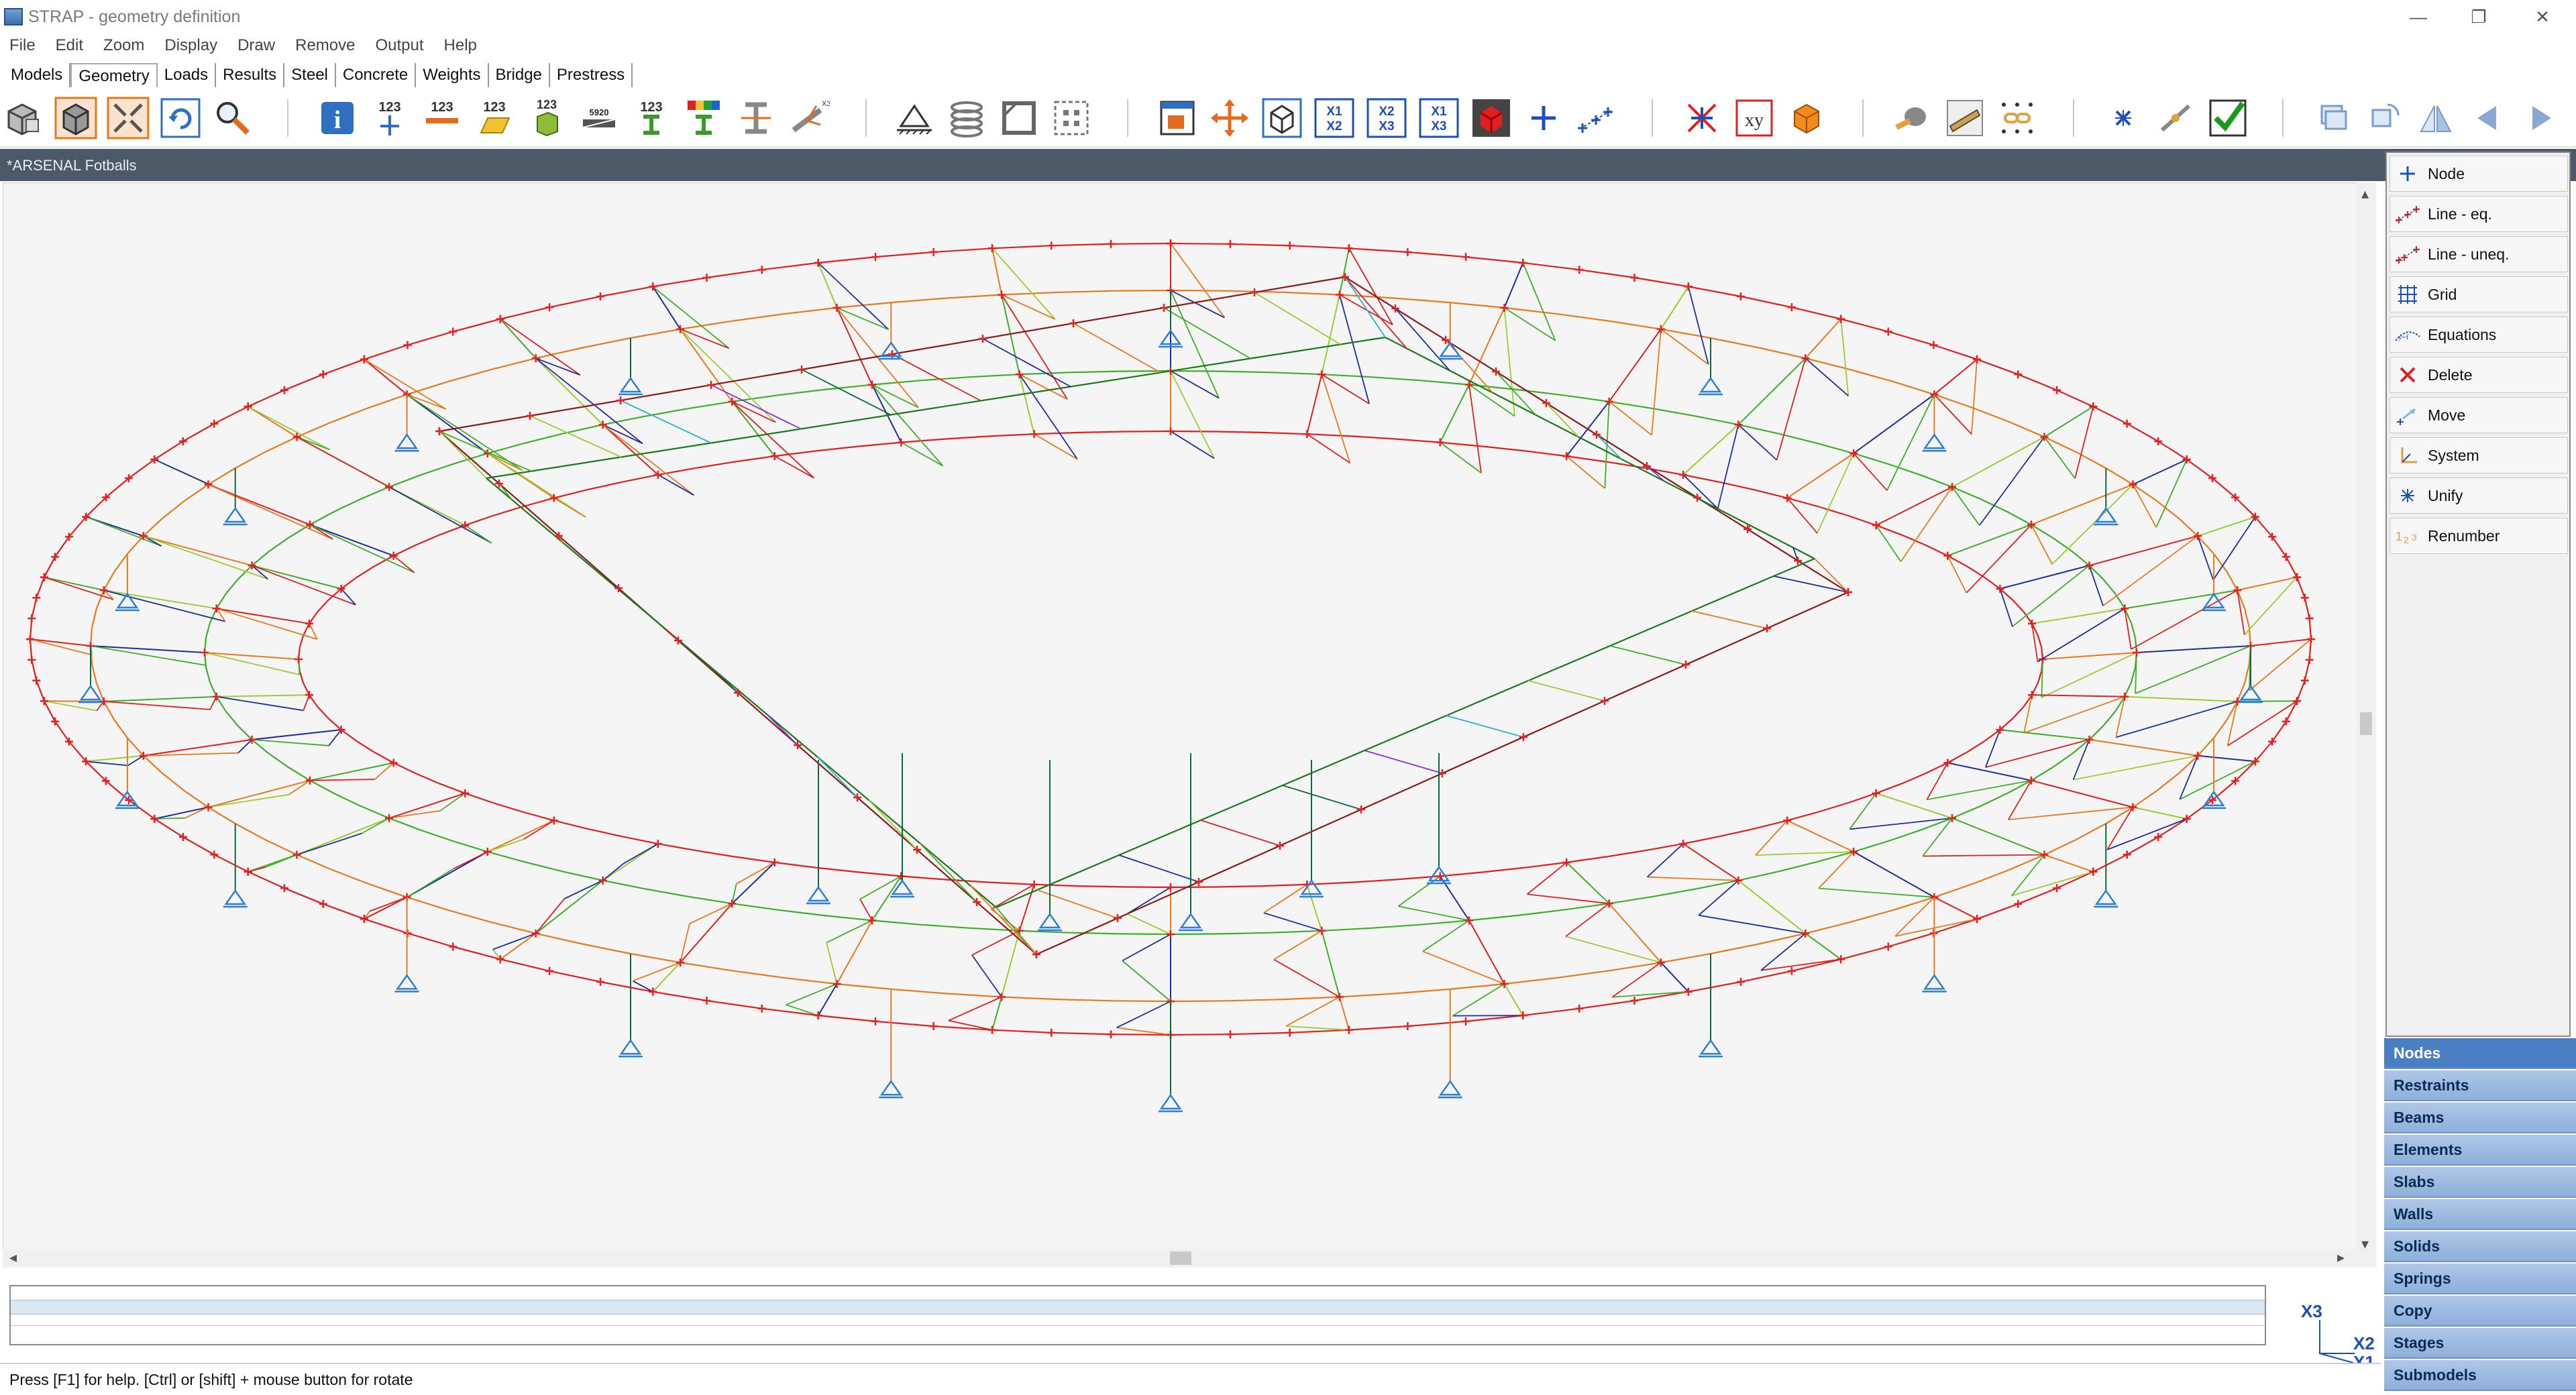 The width and height of the screenshot is (2576, 1395). I want to click on system-command-button: System, so click(2479, 455).